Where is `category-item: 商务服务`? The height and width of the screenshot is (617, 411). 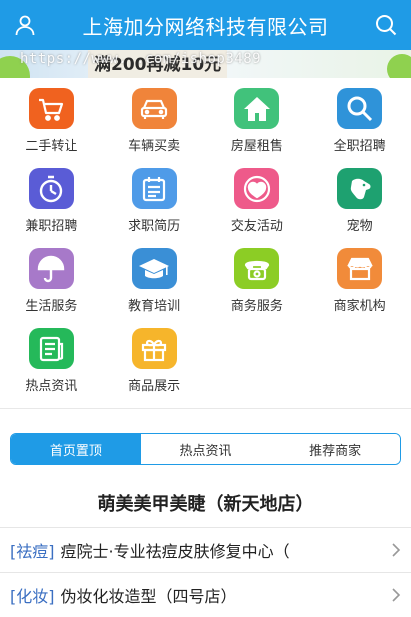 category-item: 商务服务 is located at coordinates (257, 278).